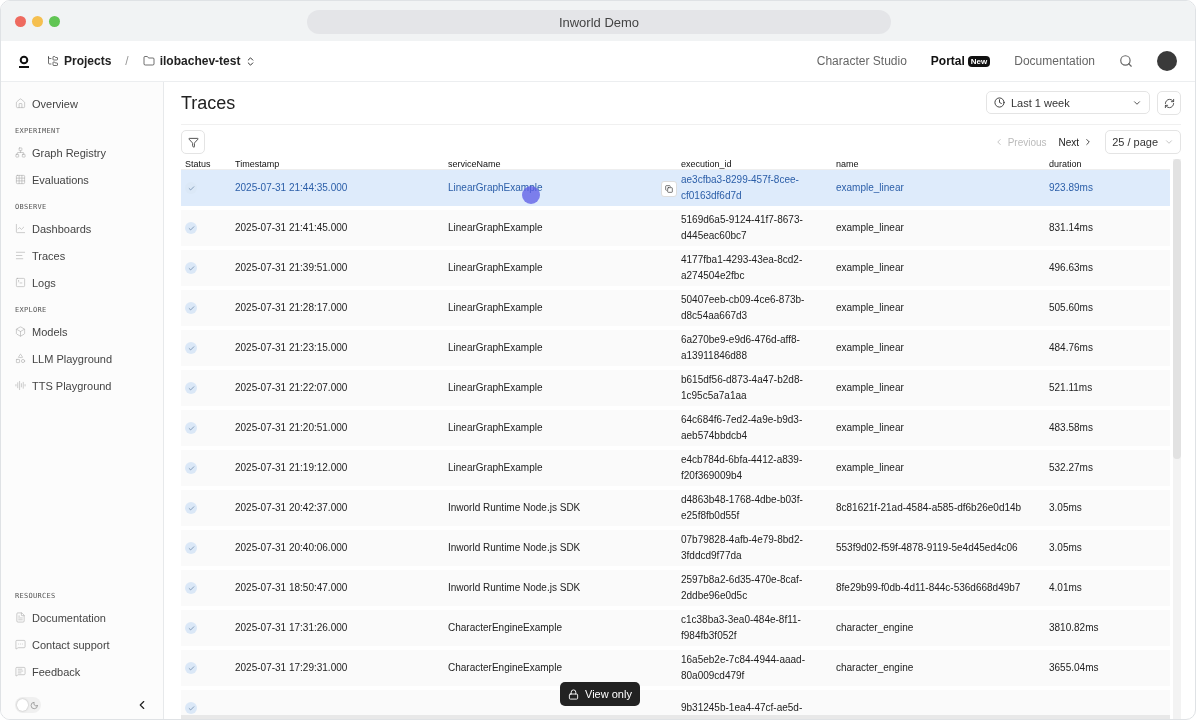 The image size is (1196, 720). Describe the element at coordinates (1065, 547) in the screenshot. I see `table-cell: 3.05ms` at that location.